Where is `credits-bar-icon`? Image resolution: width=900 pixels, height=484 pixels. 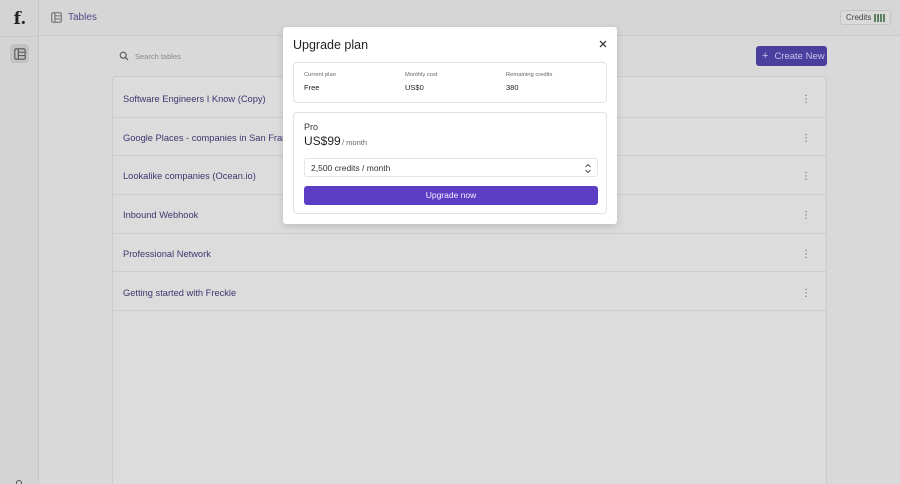
credits-bar-icon is located at coordinates (880, 17).